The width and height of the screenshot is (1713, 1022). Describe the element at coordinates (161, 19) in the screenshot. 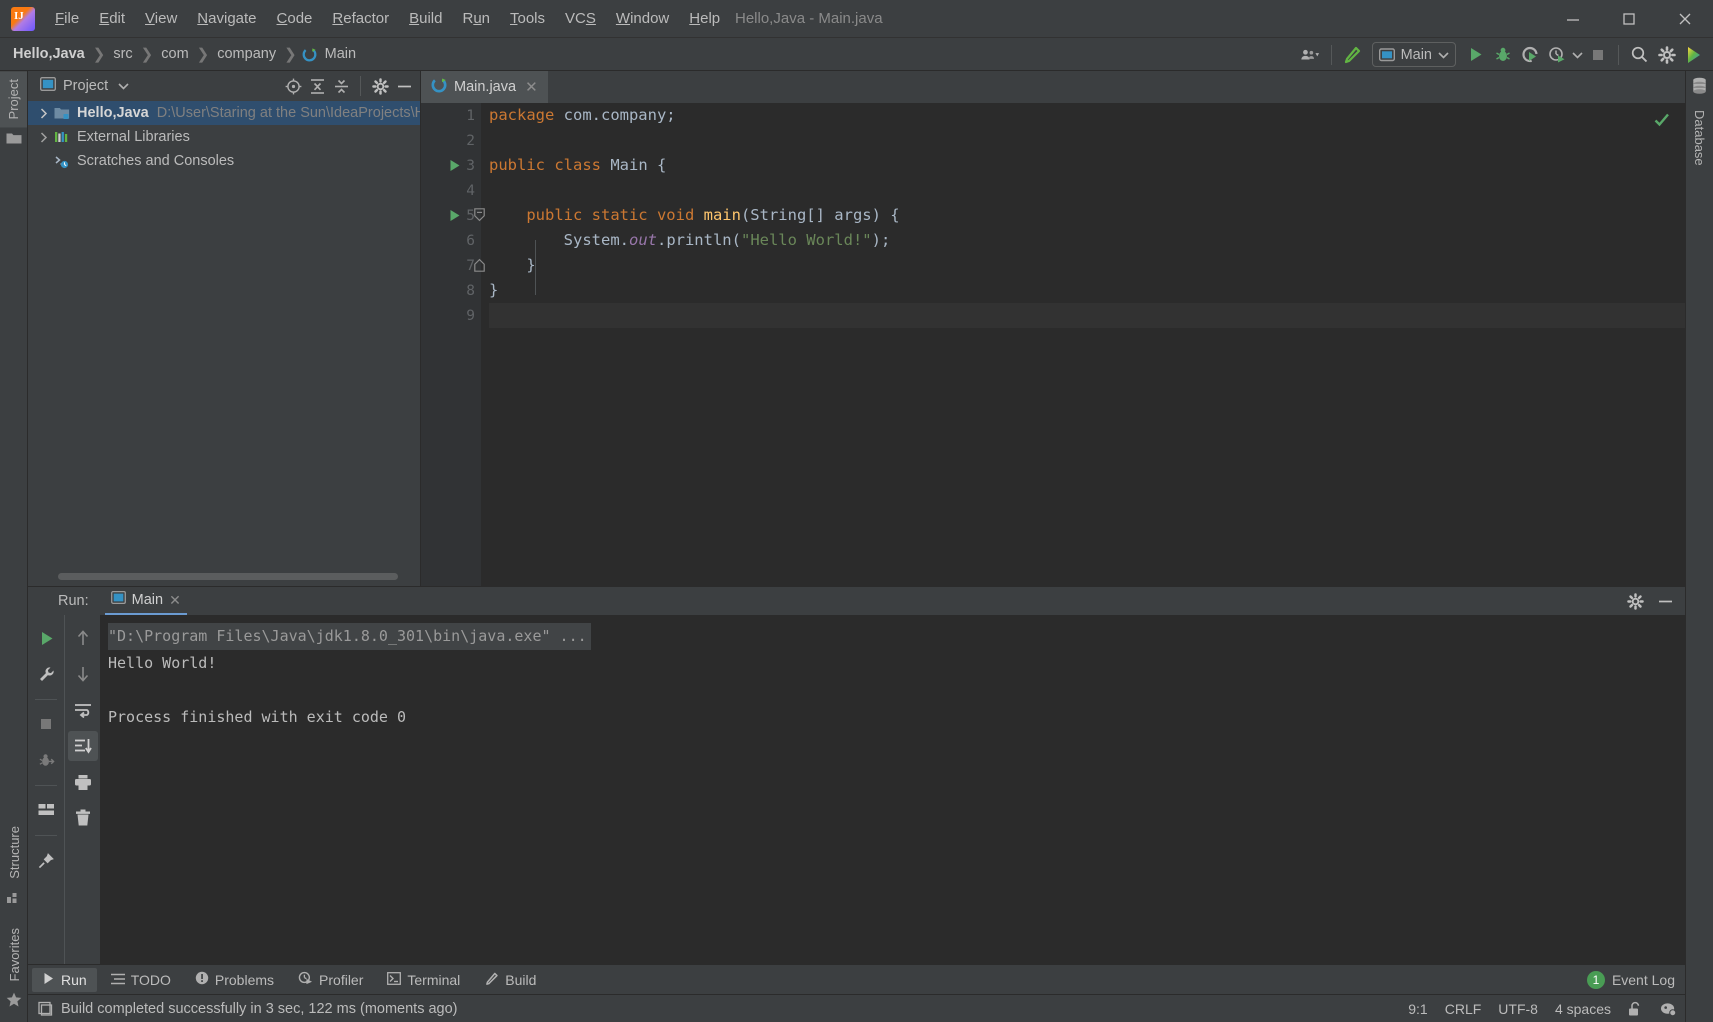

I see `menu-view: View` at that location.